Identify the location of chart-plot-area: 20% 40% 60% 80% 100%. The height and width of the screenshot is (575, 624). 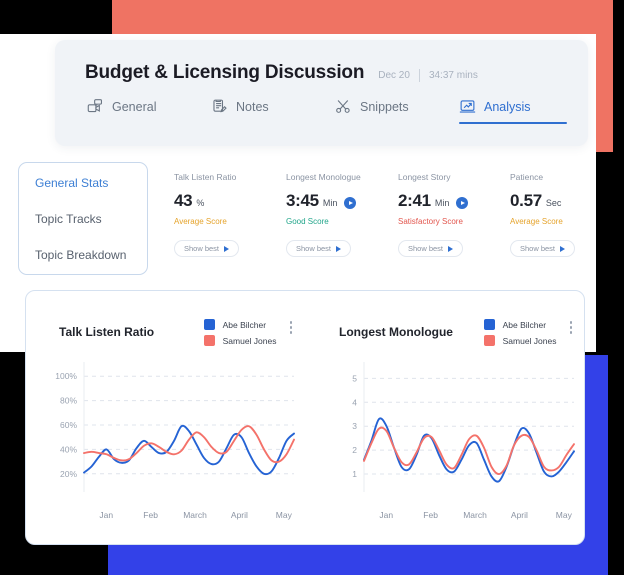
(166, 431).